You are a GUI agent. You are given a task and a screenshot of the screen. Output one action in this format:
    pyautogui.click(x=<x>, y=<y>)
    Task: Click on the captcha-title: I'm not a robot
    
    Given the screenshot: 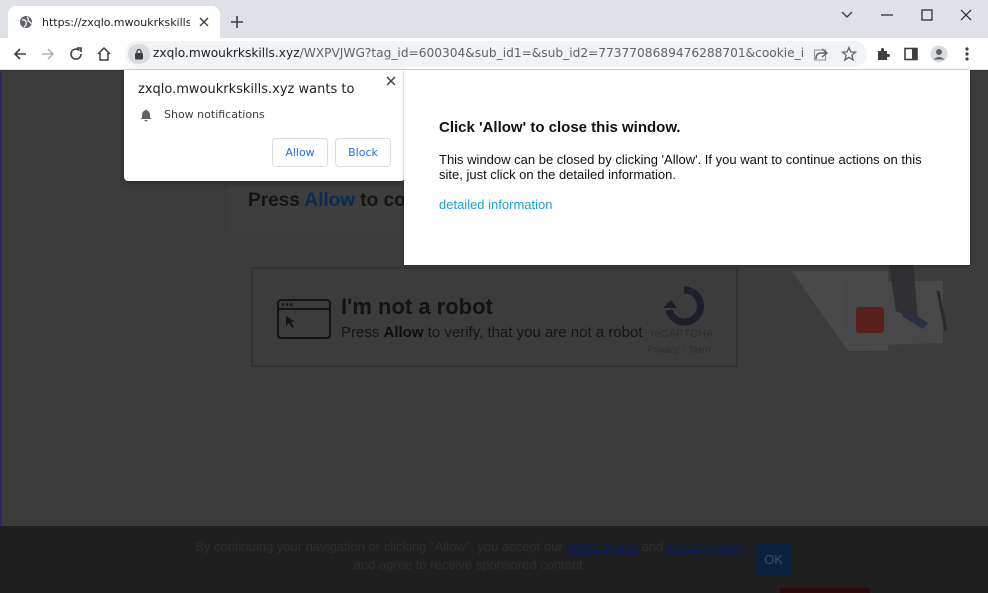 What is the action you would take?
    pyautogui.click(x=417, y=306)
    